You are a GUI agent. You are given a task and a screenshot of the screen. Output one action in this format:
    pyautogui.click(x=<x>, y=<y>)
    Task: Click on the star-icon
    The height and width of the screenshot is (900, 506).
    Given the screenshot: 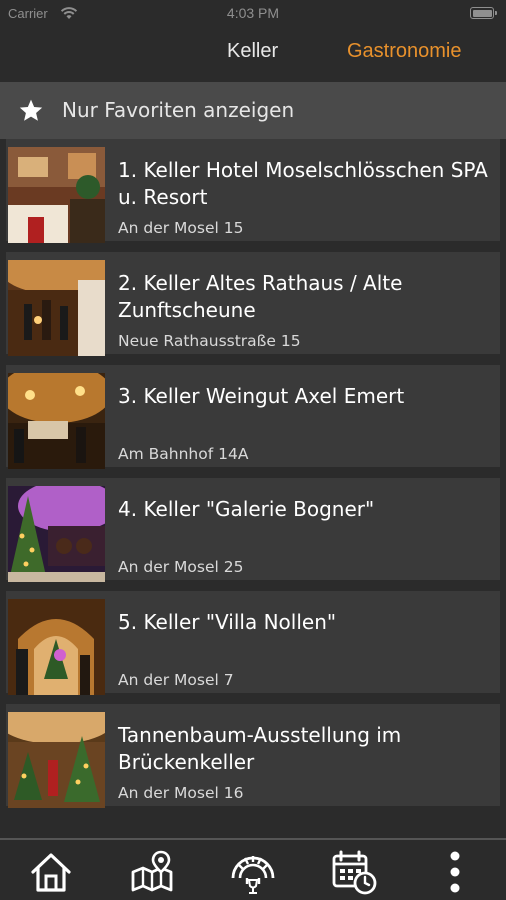 What is the action you would take?
    pyautogui.click(x=31, y=110)
    